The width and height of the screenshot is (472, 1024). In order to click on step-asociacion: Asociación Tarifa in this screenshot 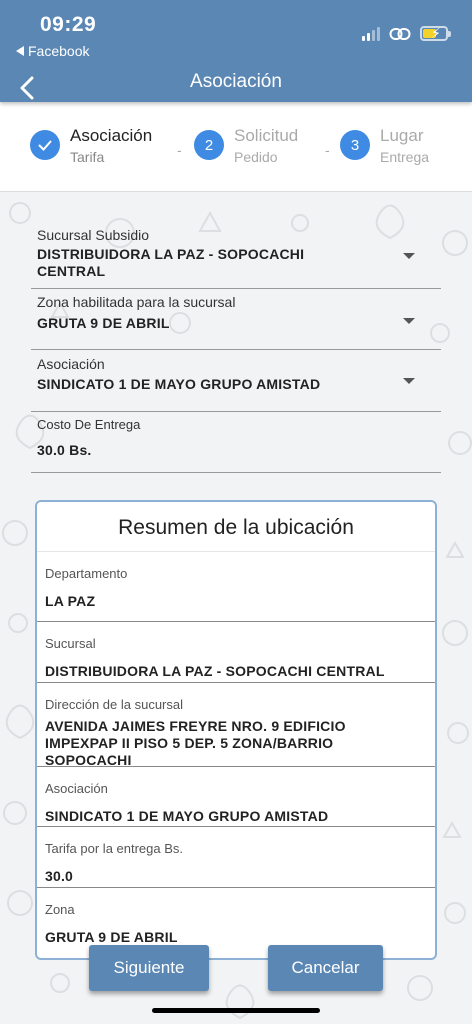, I will do `click(91, 145)`.